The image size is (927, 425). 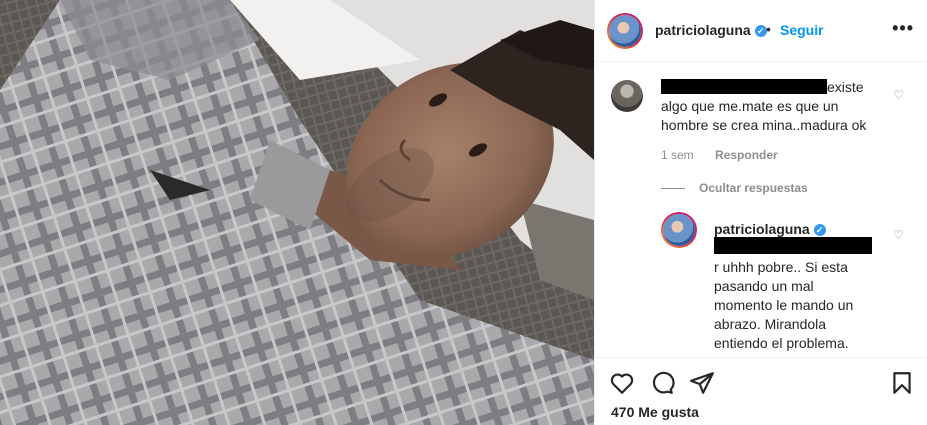 I want to click on post-header: patriciolaguna ✓ • Seguir •••, so click(x=761, y=31).